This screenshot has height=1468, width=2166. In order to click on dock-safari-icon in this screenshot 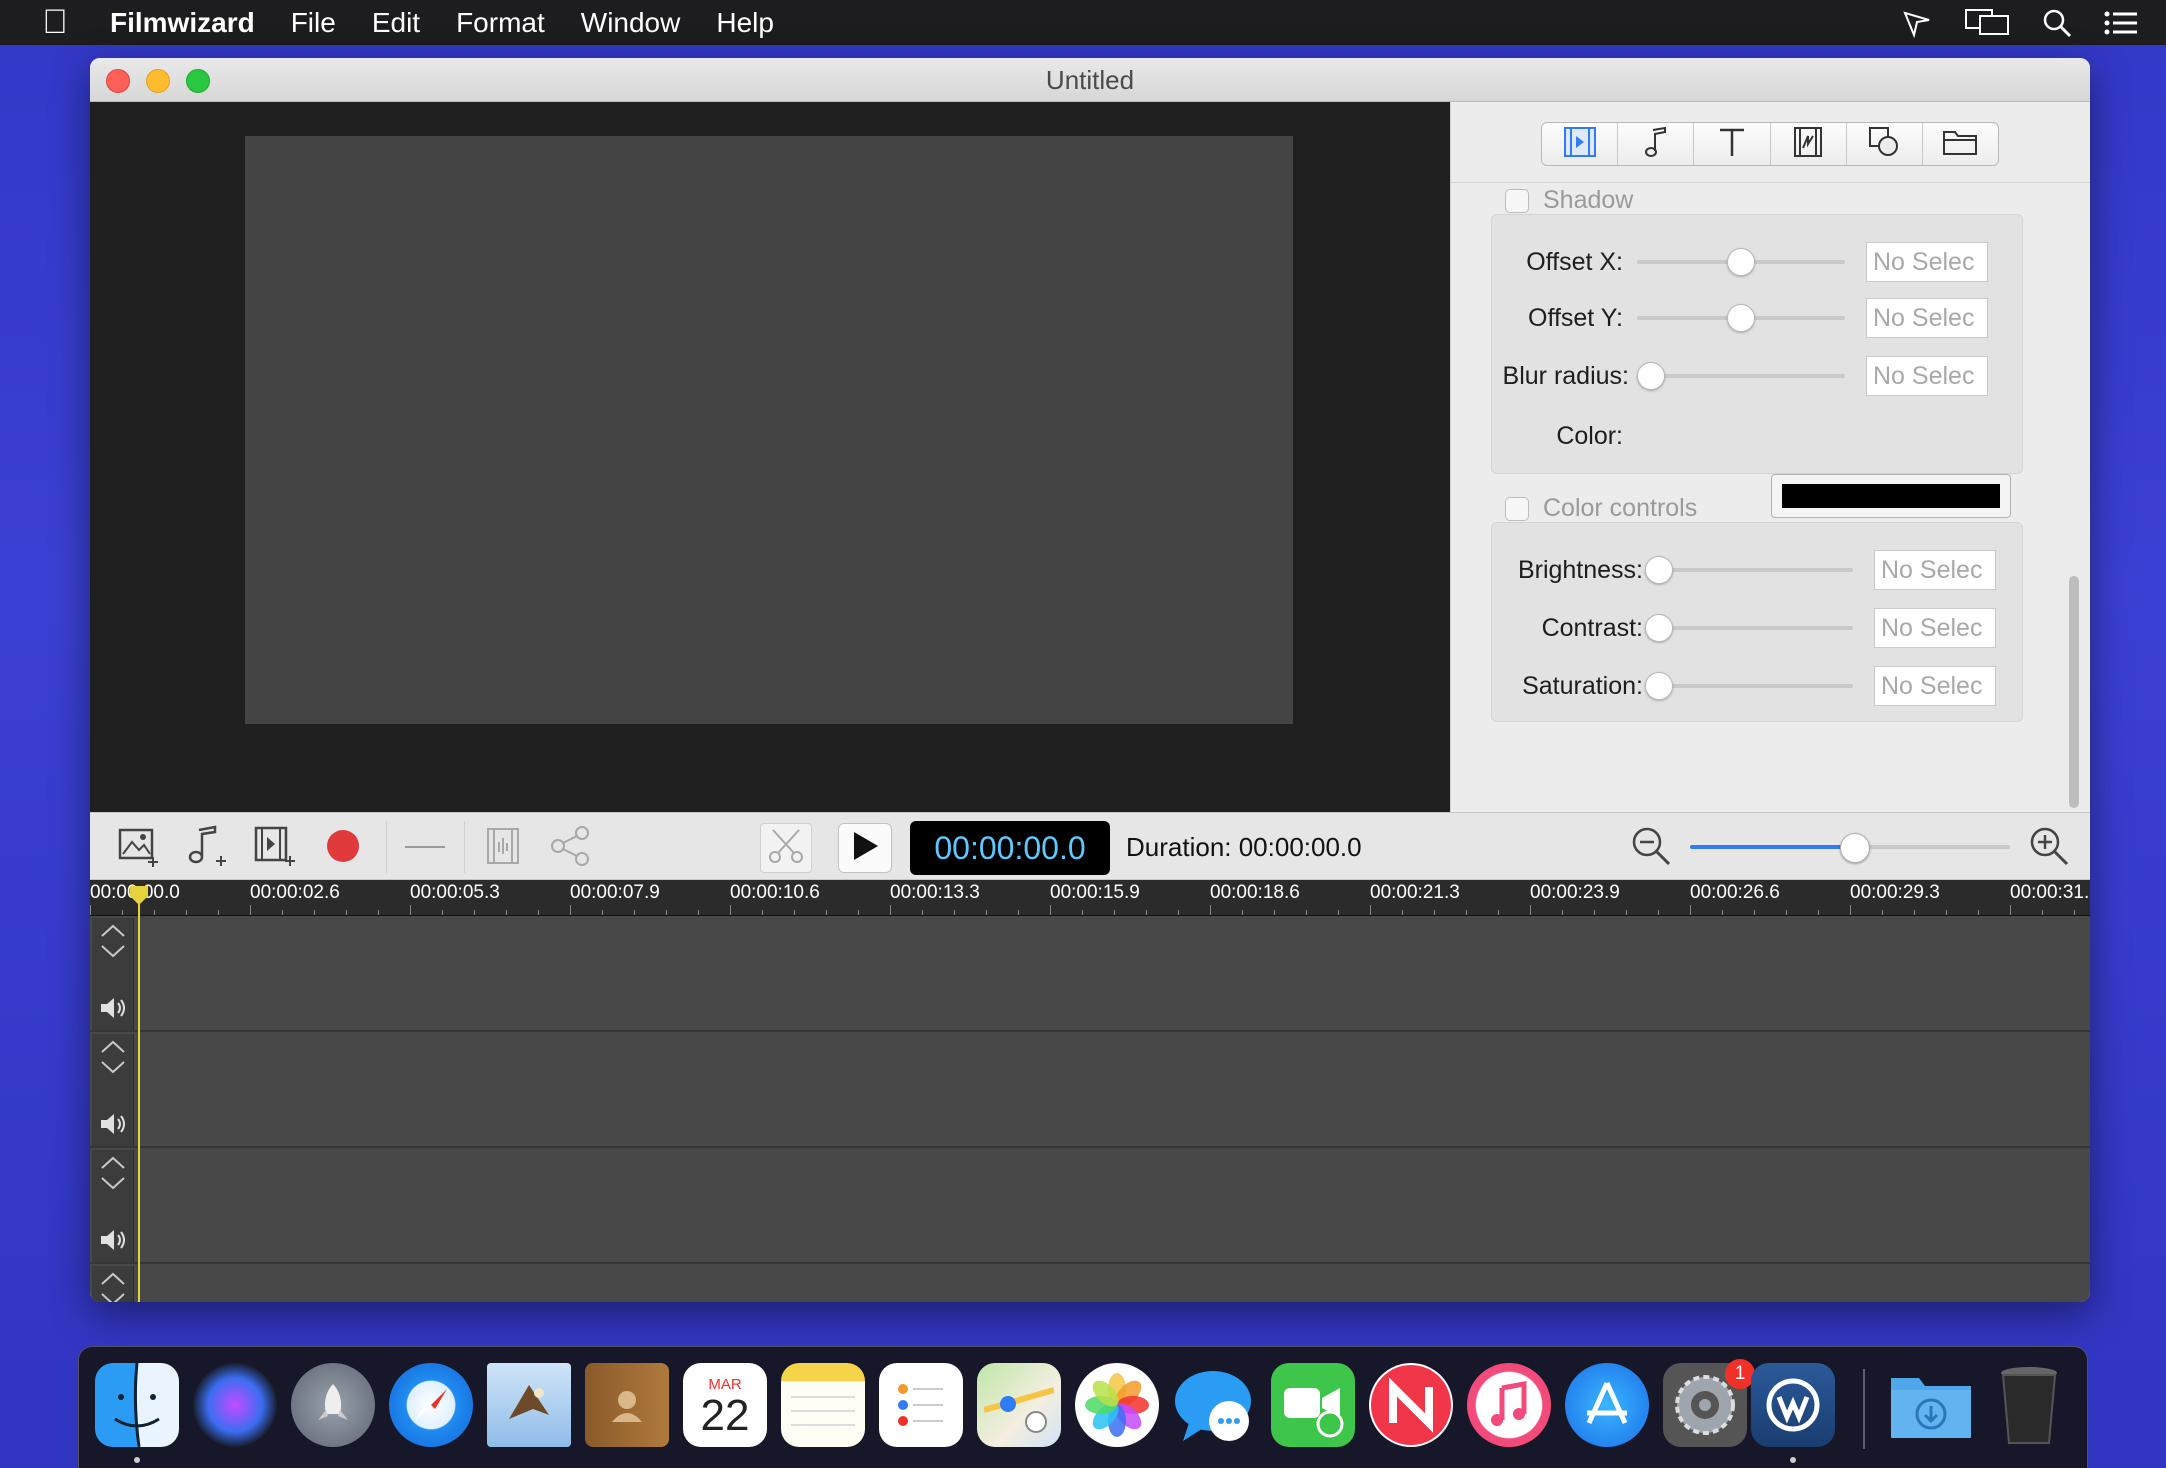, I will do `click(431, 1405)`.